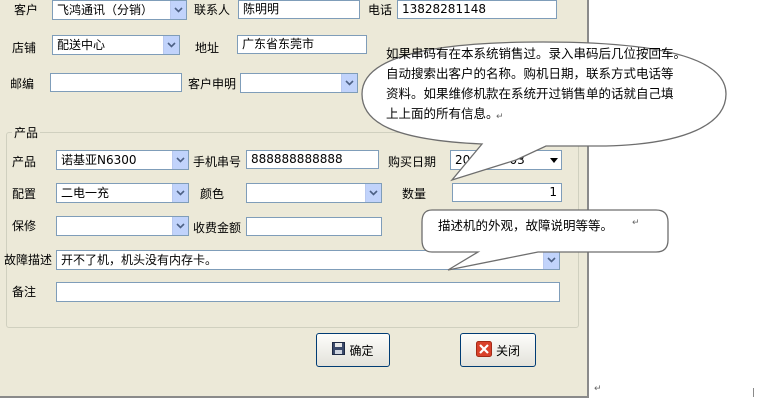 The width and height of the screenshot is (761, 409). Describe the element at coordinates (24, 226) in the screenshot. I see `warranty-label: 保修` at that location.